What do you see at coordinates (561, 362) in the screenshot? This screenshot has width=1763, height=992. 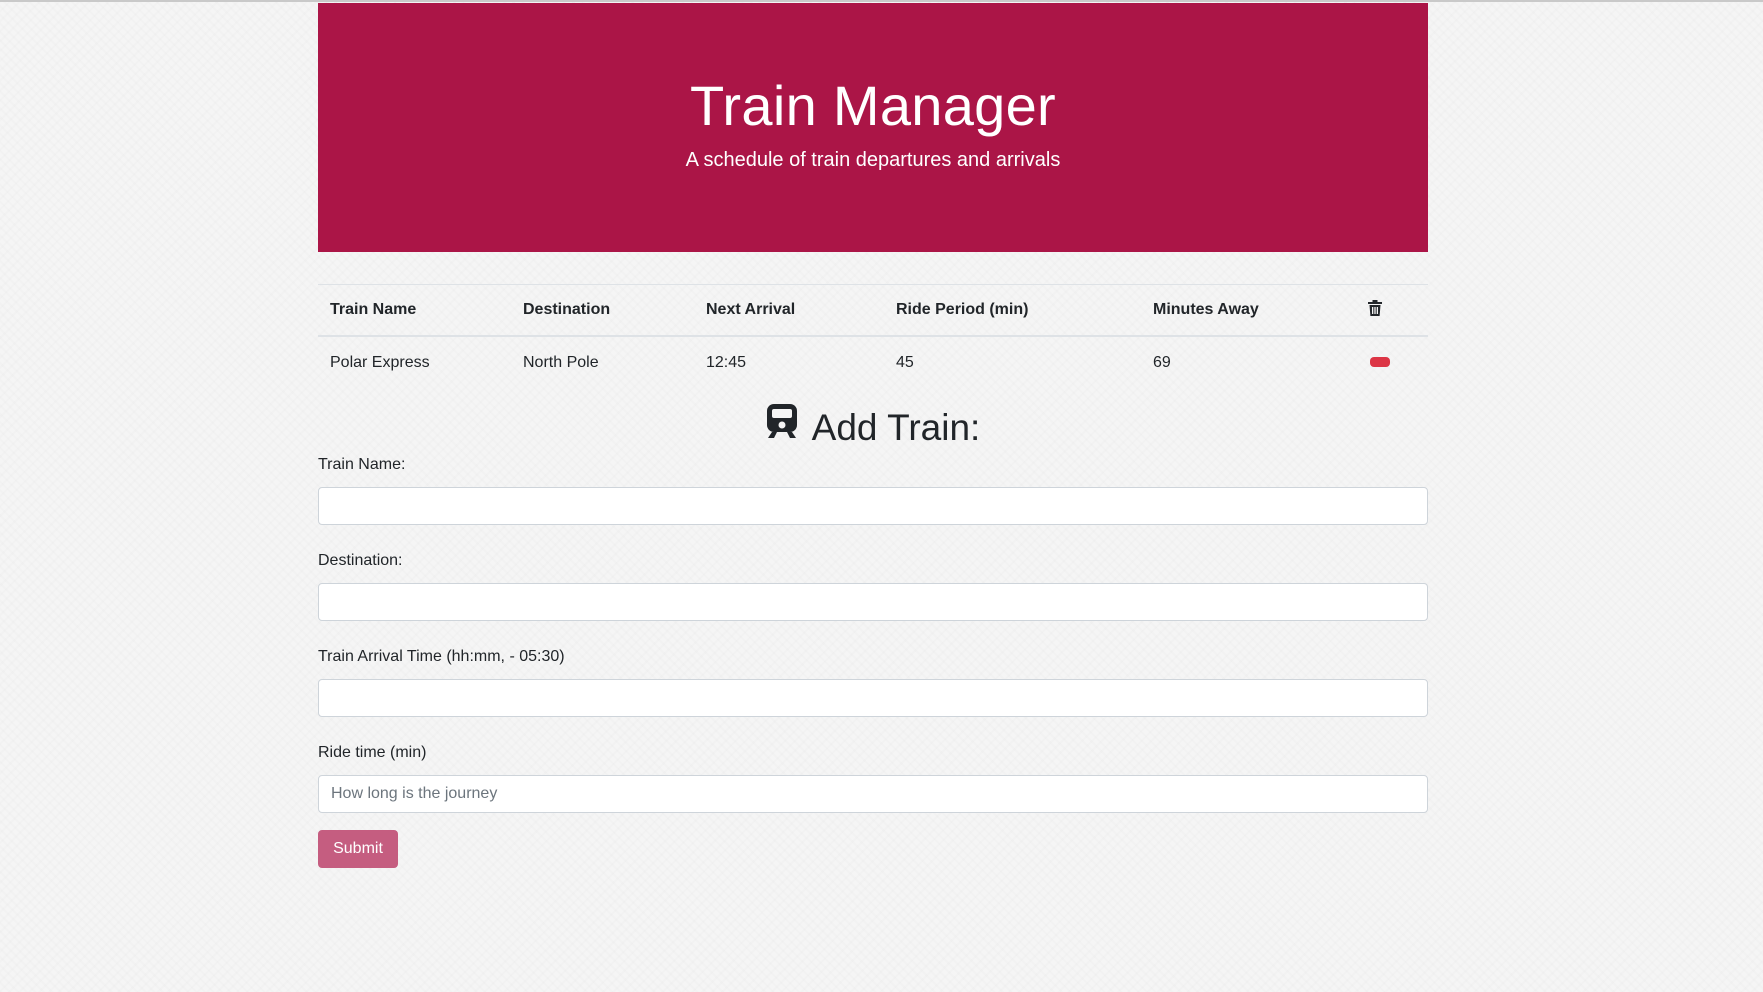 I see `cell-destination: North Pole` at bounding box center [561, 362].